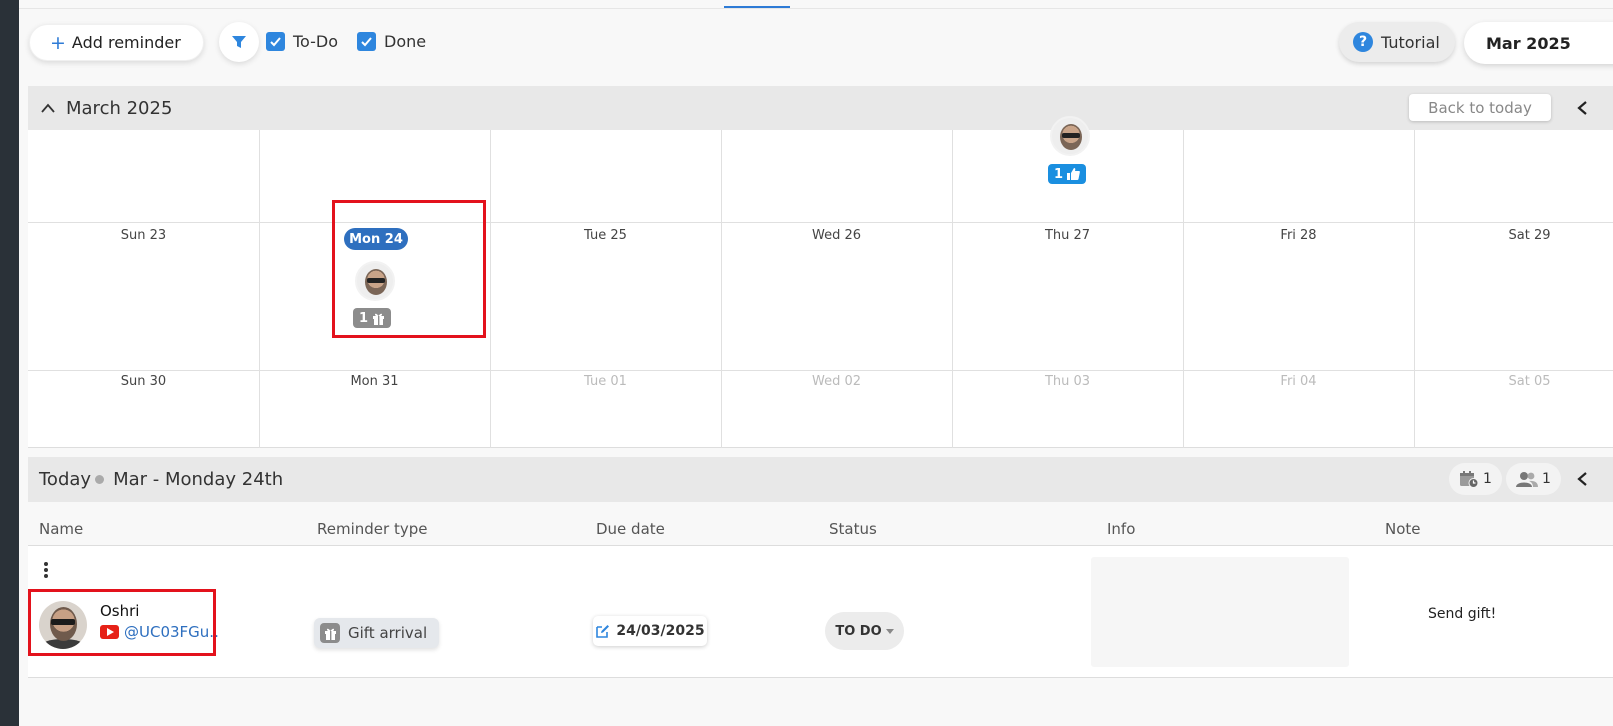 The height and width of the screenshot is (726, 1613). I want to click on tutorial-button: ? Tutorial, so click(1397, 42).